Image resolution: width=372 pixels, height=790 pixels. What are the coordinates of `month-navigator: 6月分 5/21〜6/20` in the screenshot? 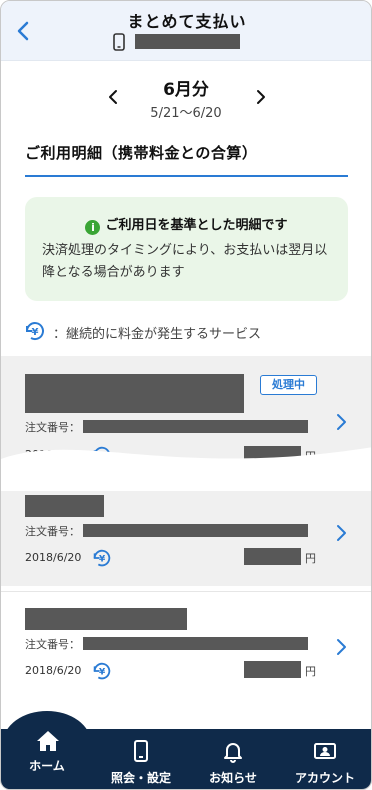 It's located at (186, 97).